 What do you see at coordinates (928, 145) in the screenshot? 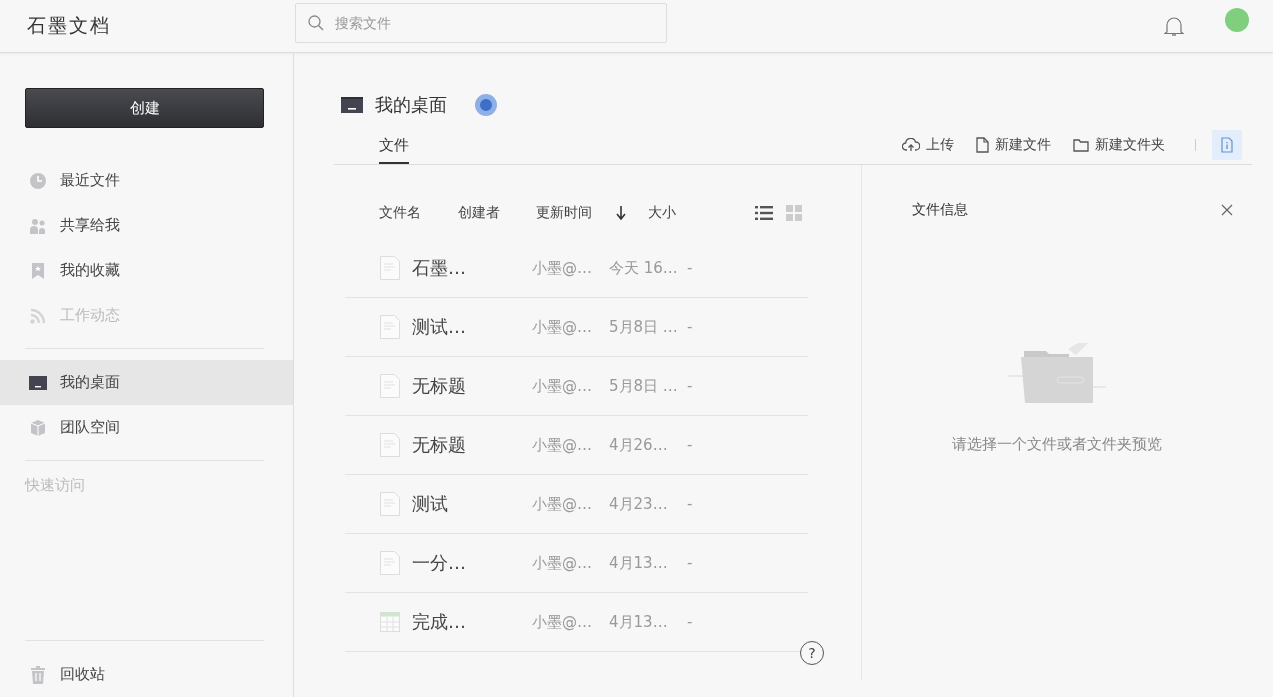
I see `toolbar-button: 上传` at bounding box center [928, 145].